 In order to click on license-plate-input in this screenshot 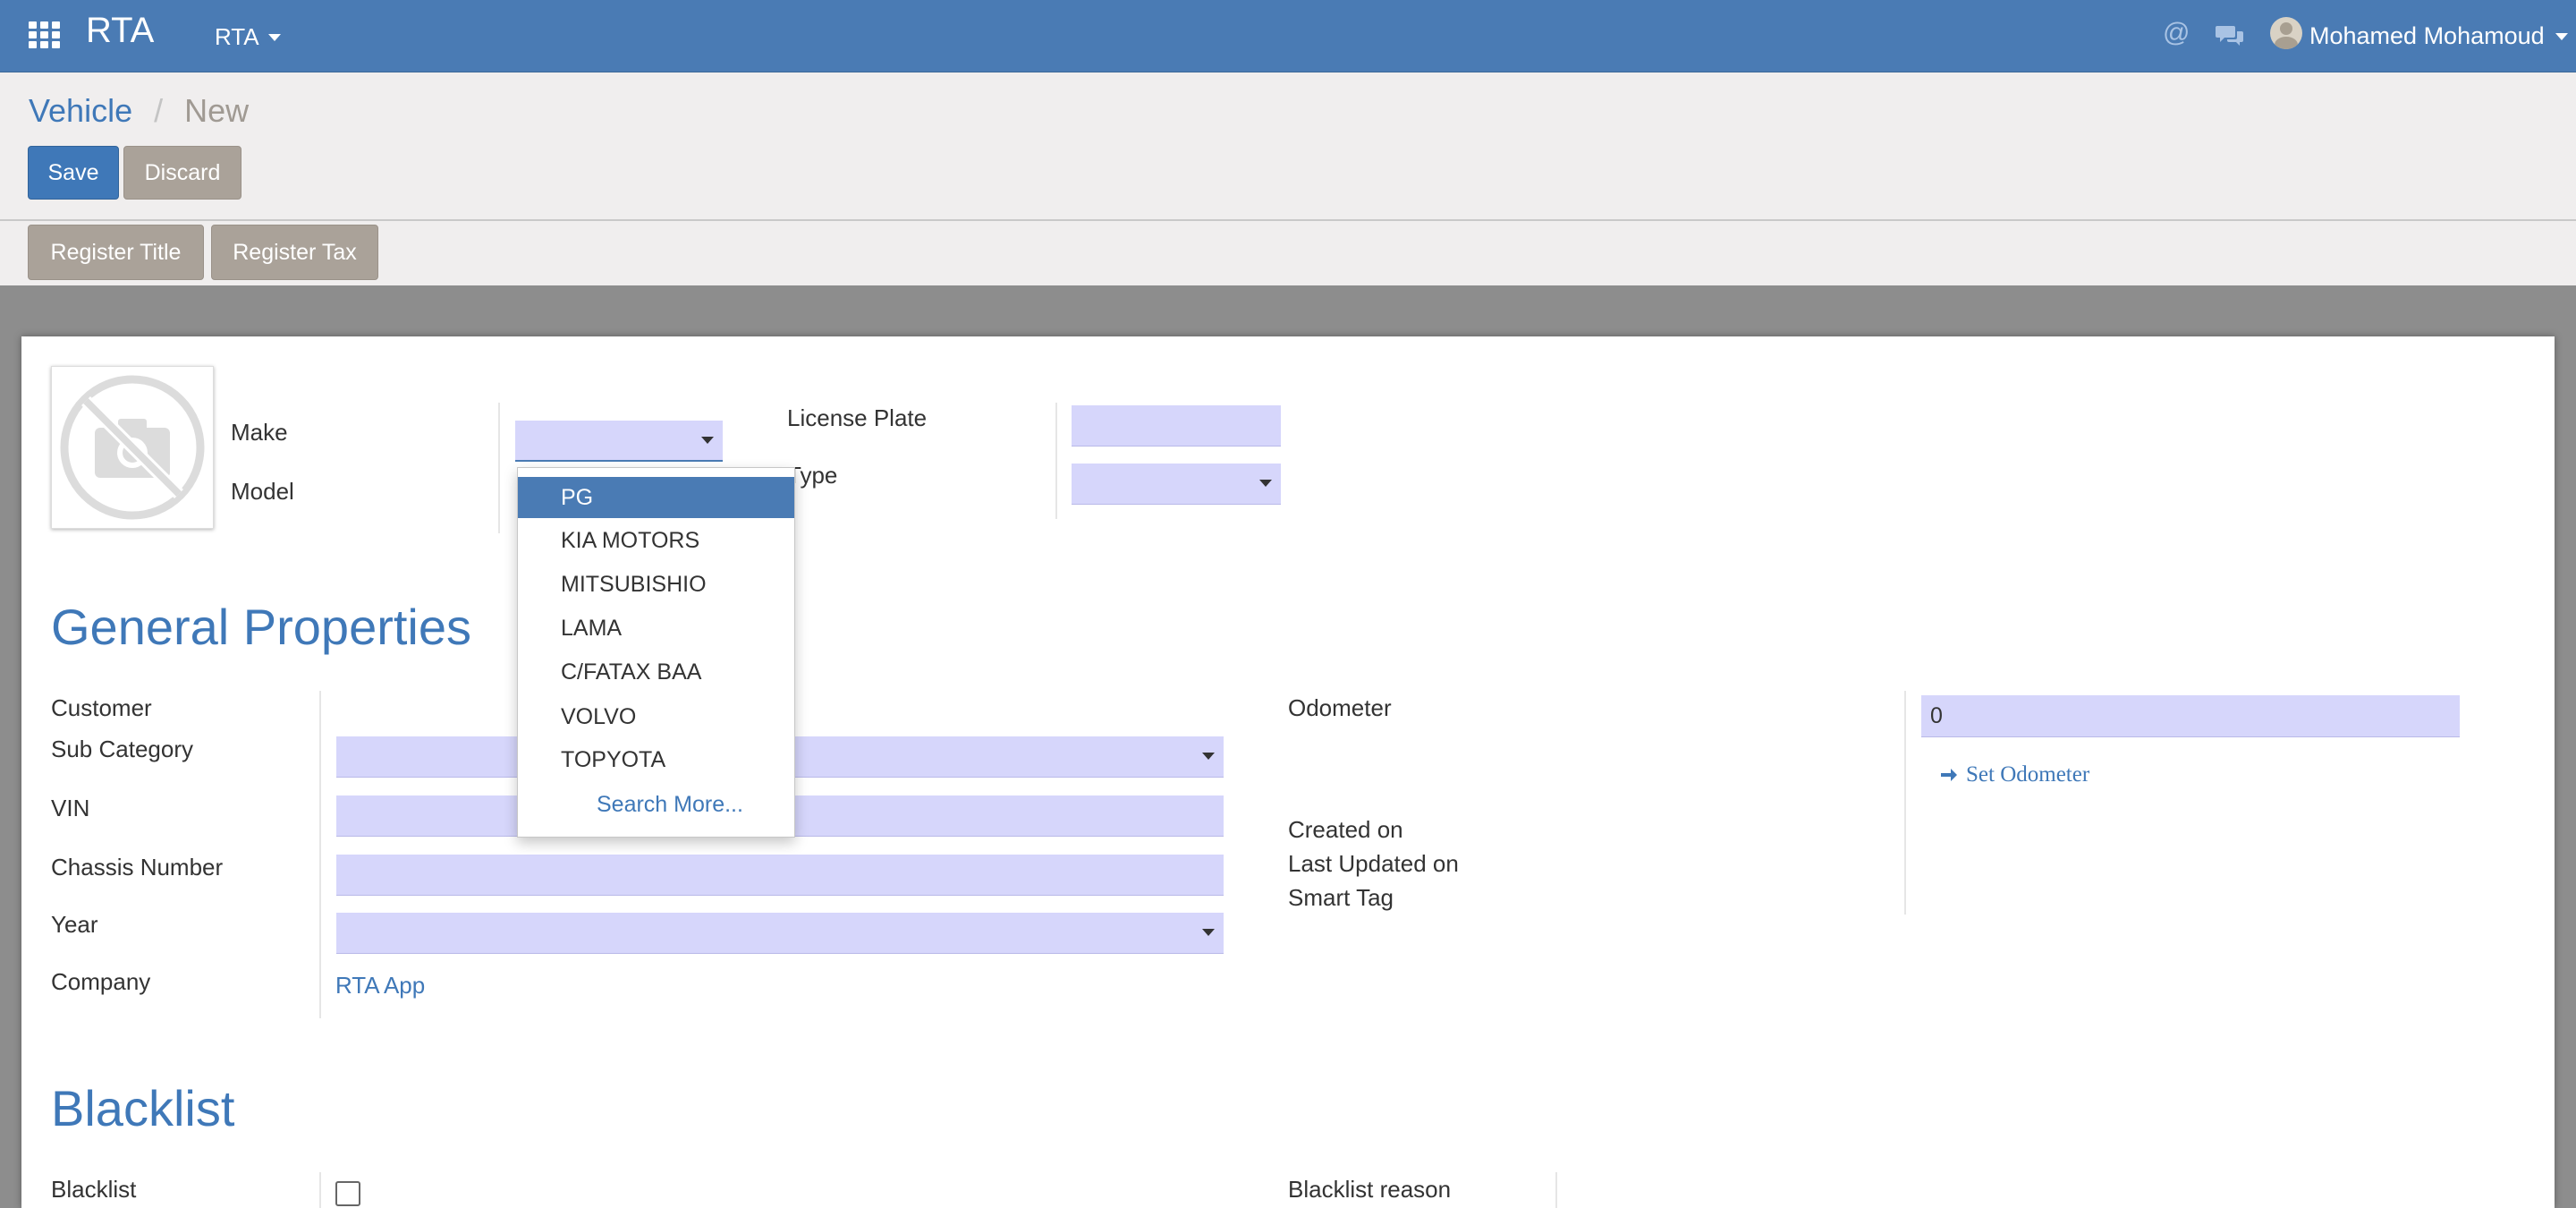, I will do `click(1176, 426)`.